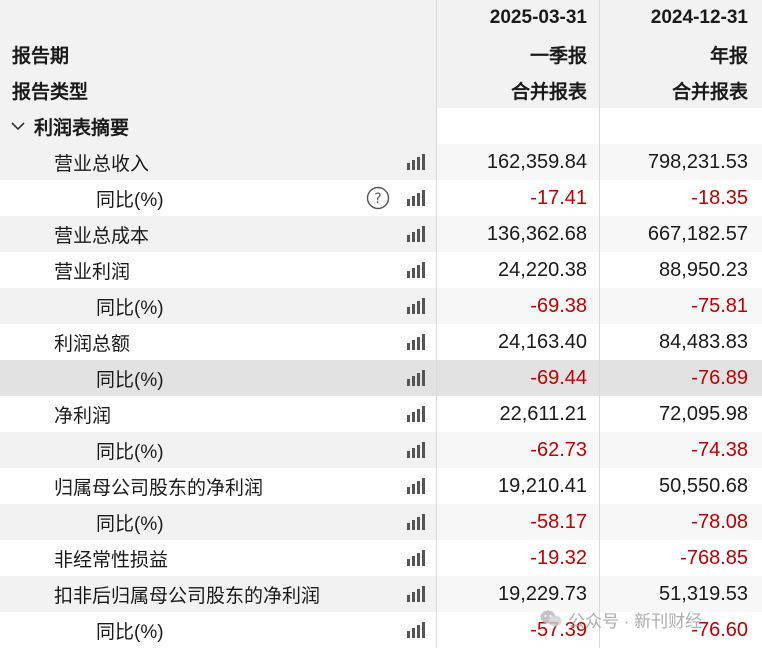 This screenshot has width=762, height=649. Describe the element at coordinates (102, 236) in the screenshot. I see `row-label: 营业总成本` at that location.